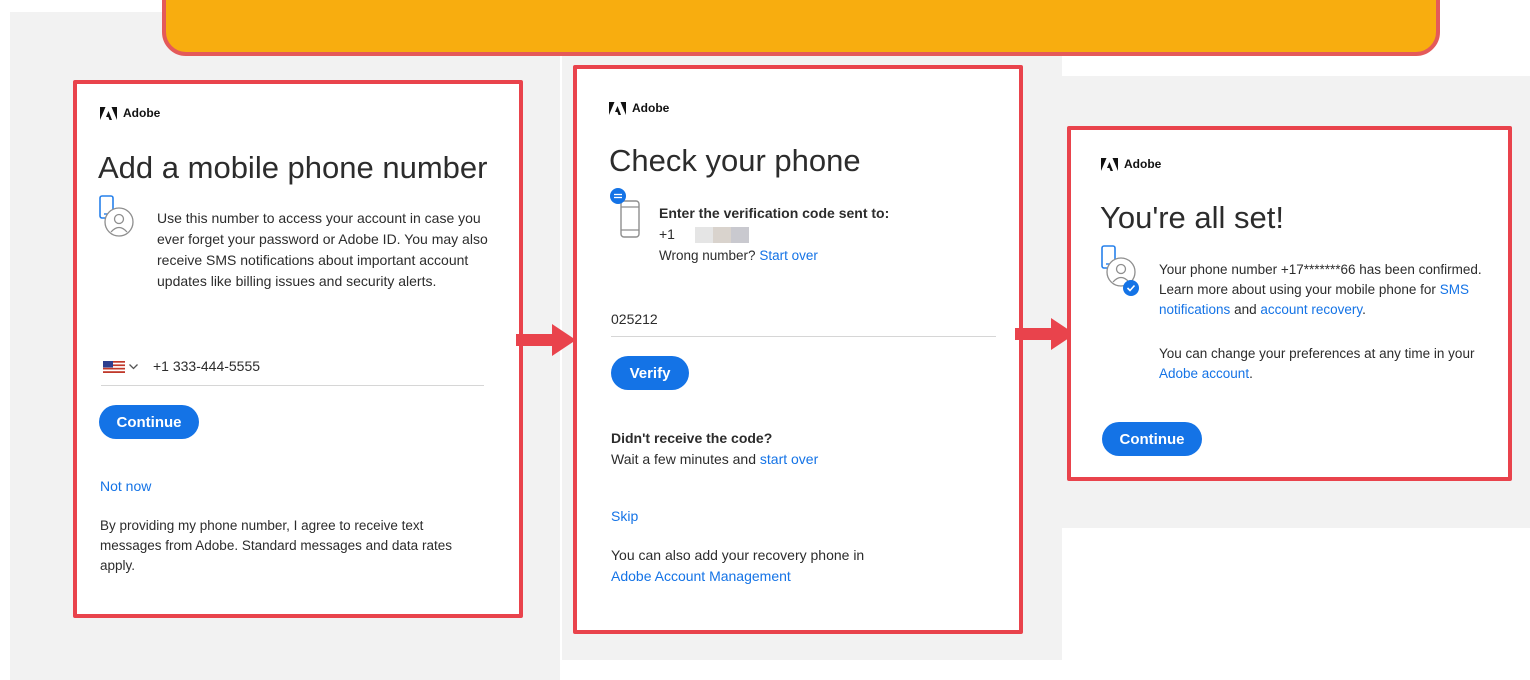 This screenshot has width=1530, height=680. I want to click on verification-code-input: 025212, so click(634, 319).